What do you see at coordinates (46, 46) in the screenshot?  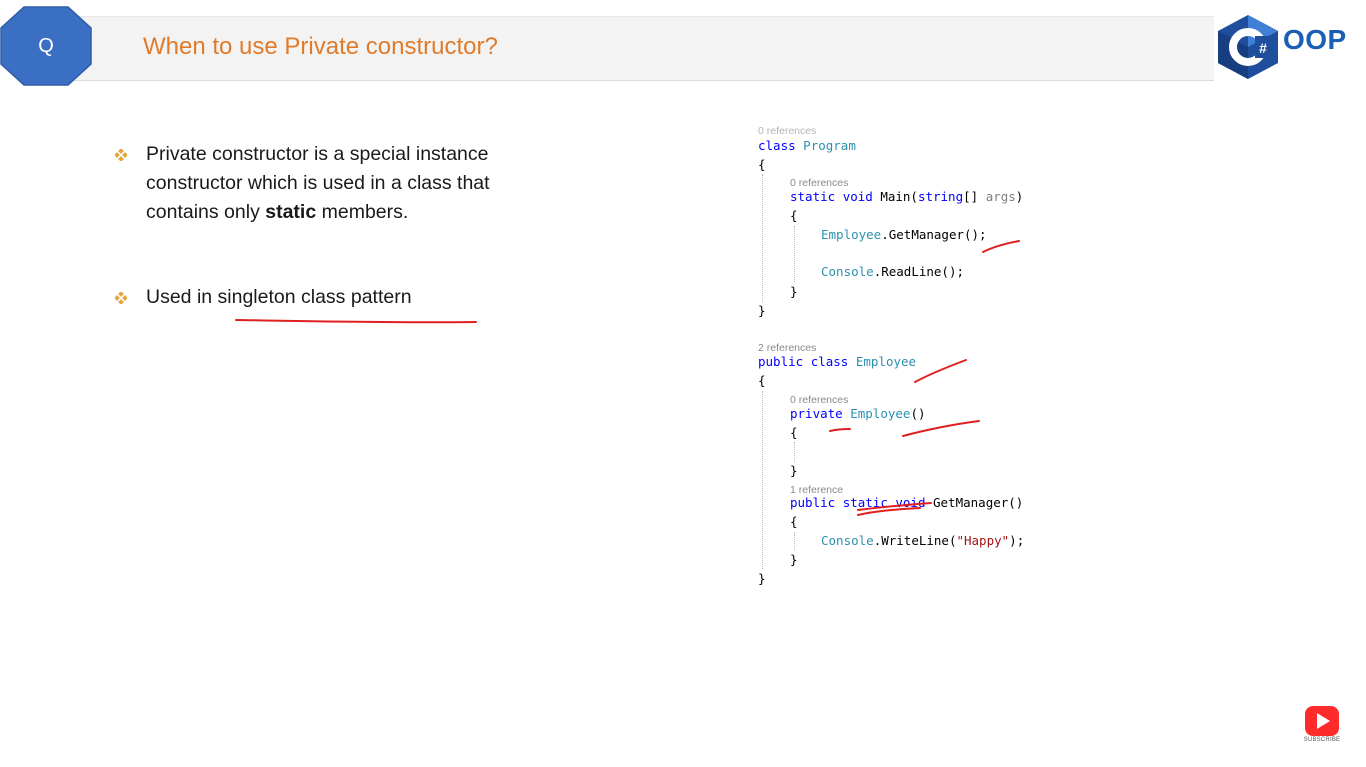 I see `question-badge-label: Q` at bounding box center [46, 46].